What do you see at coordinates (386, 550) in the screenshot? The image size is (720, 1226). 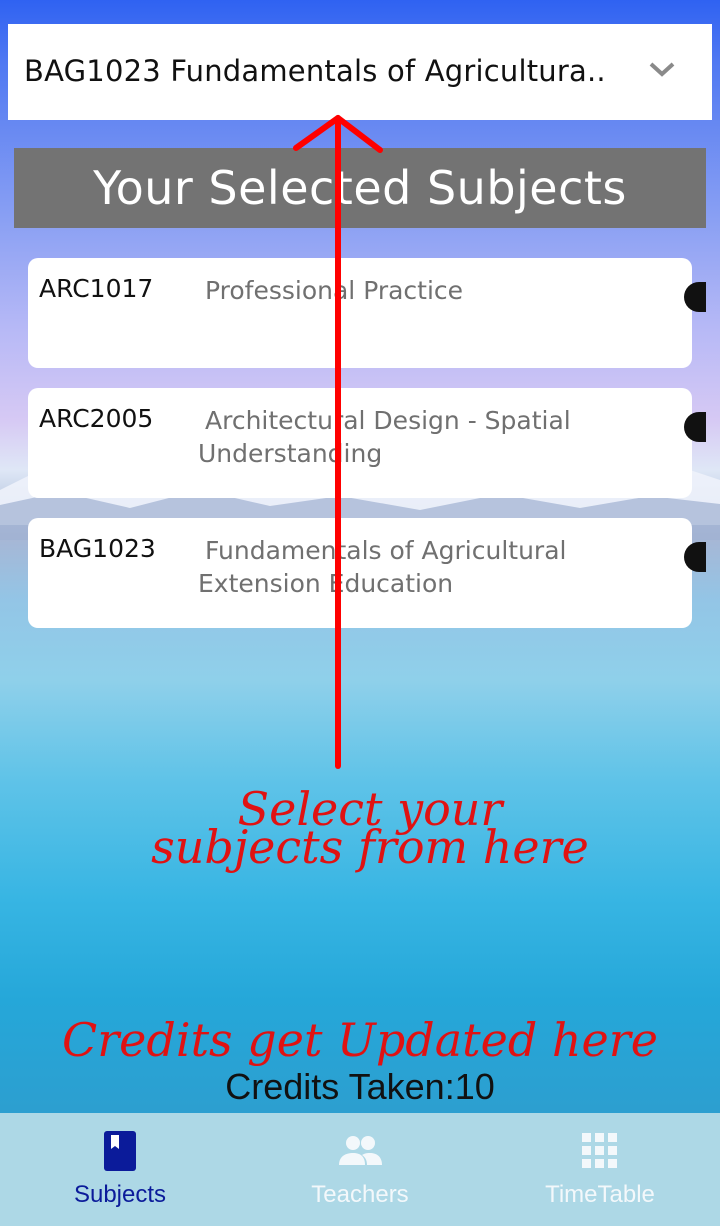 I see `subject-name-line1: Fundamentals of Agricultural` at bounding box center [386, 550].